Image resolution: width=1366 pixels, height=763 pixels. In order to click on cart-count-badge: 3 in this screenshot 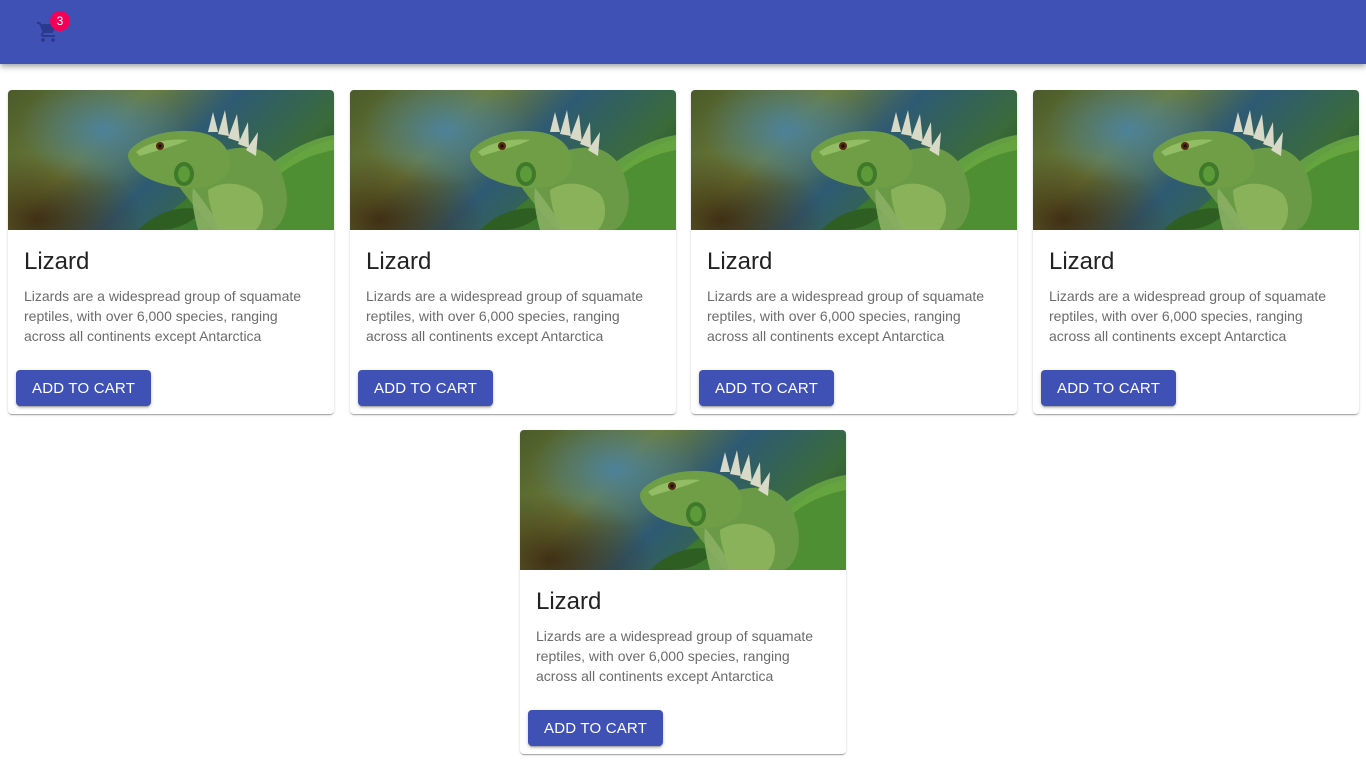, I will do `click(60, 21)`.